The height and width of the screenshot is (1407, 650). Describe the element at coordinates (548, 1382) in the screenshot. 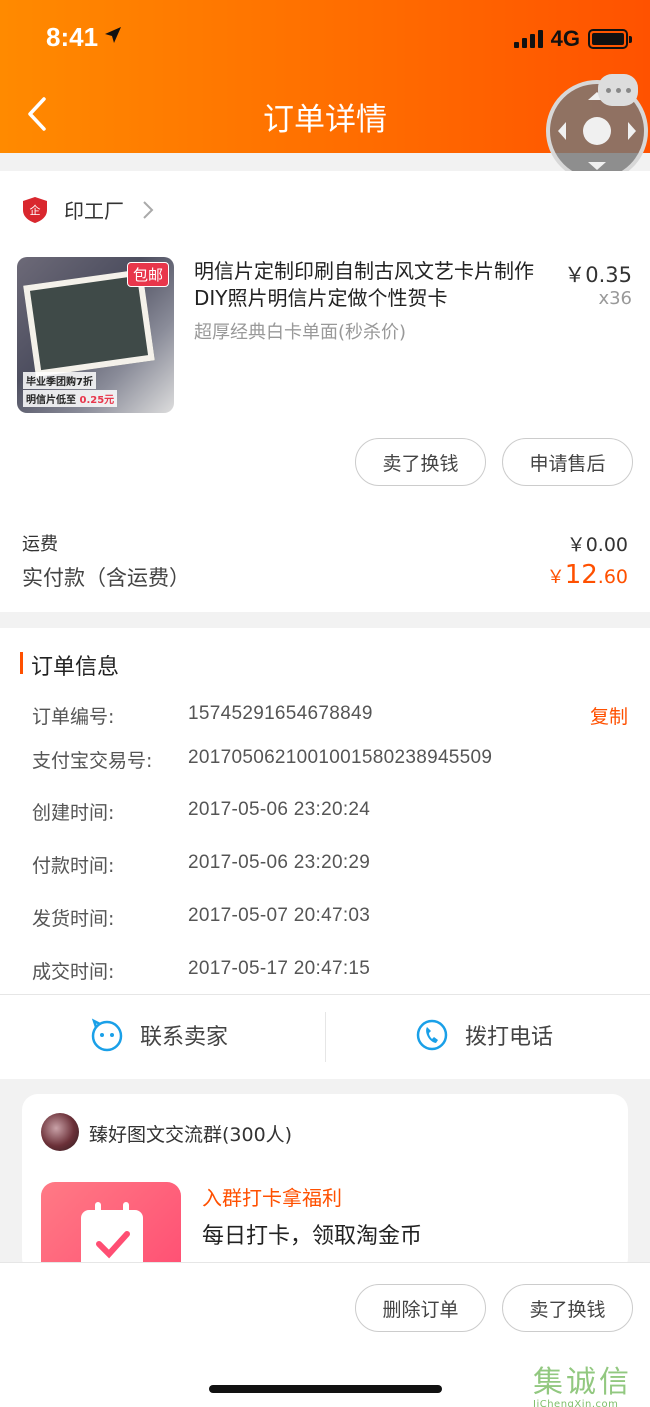

I see `watermark-char: 集` at that location.